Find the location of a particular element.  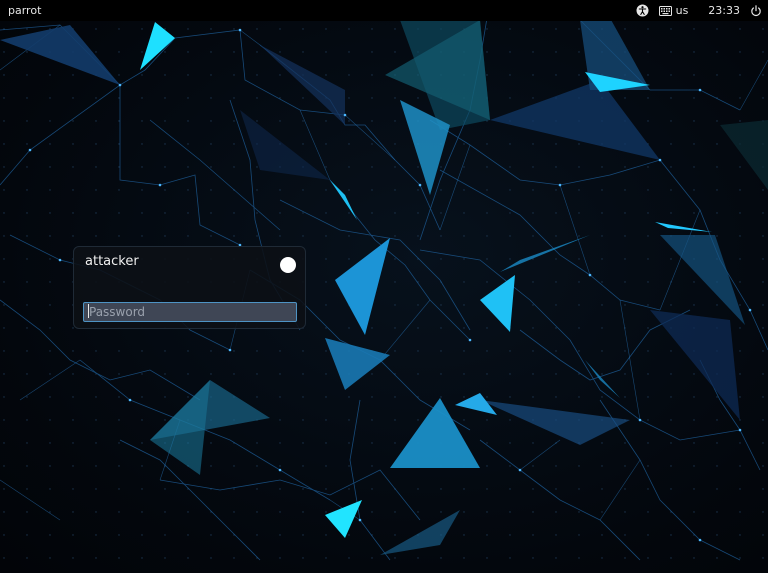

top-panel: parrot us 23:33 is located at coordinates (384, 10).